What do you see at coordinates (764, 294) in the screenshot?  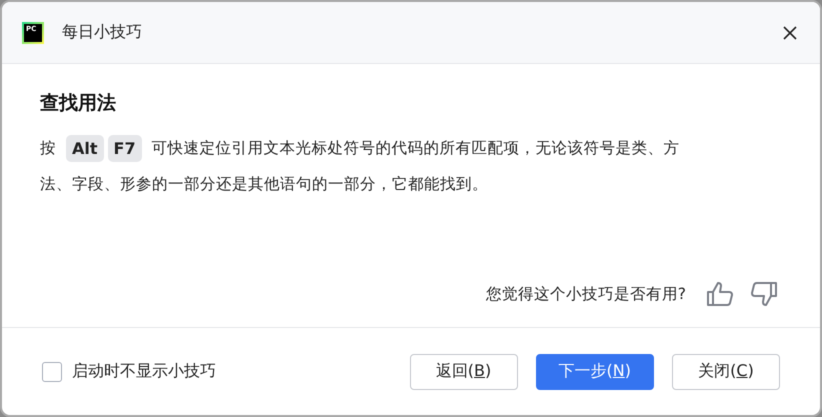 I see `thumbs-down-icon` at bounding box center [764, 294].